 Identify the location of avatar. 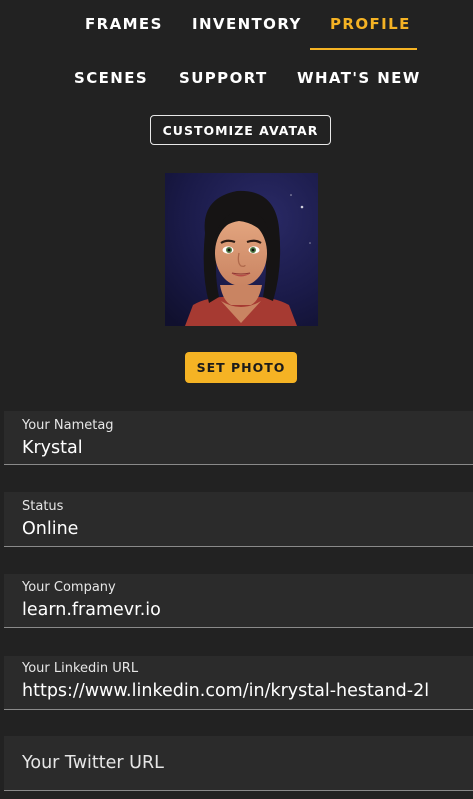
(241, 249).